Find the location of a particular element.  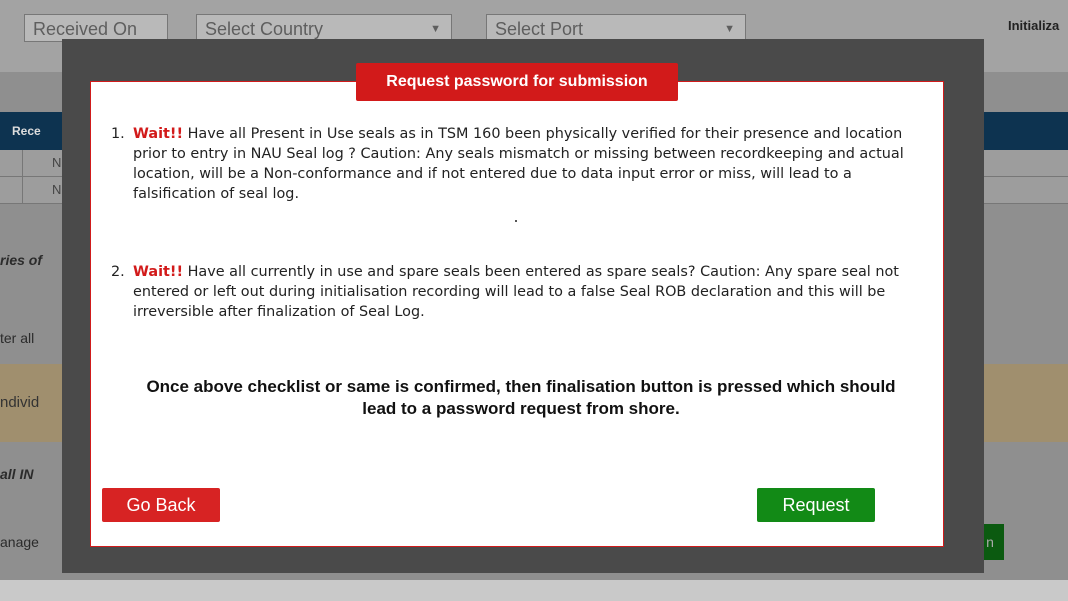

table-header-cell: Rece is located at coordinates (26, 131).